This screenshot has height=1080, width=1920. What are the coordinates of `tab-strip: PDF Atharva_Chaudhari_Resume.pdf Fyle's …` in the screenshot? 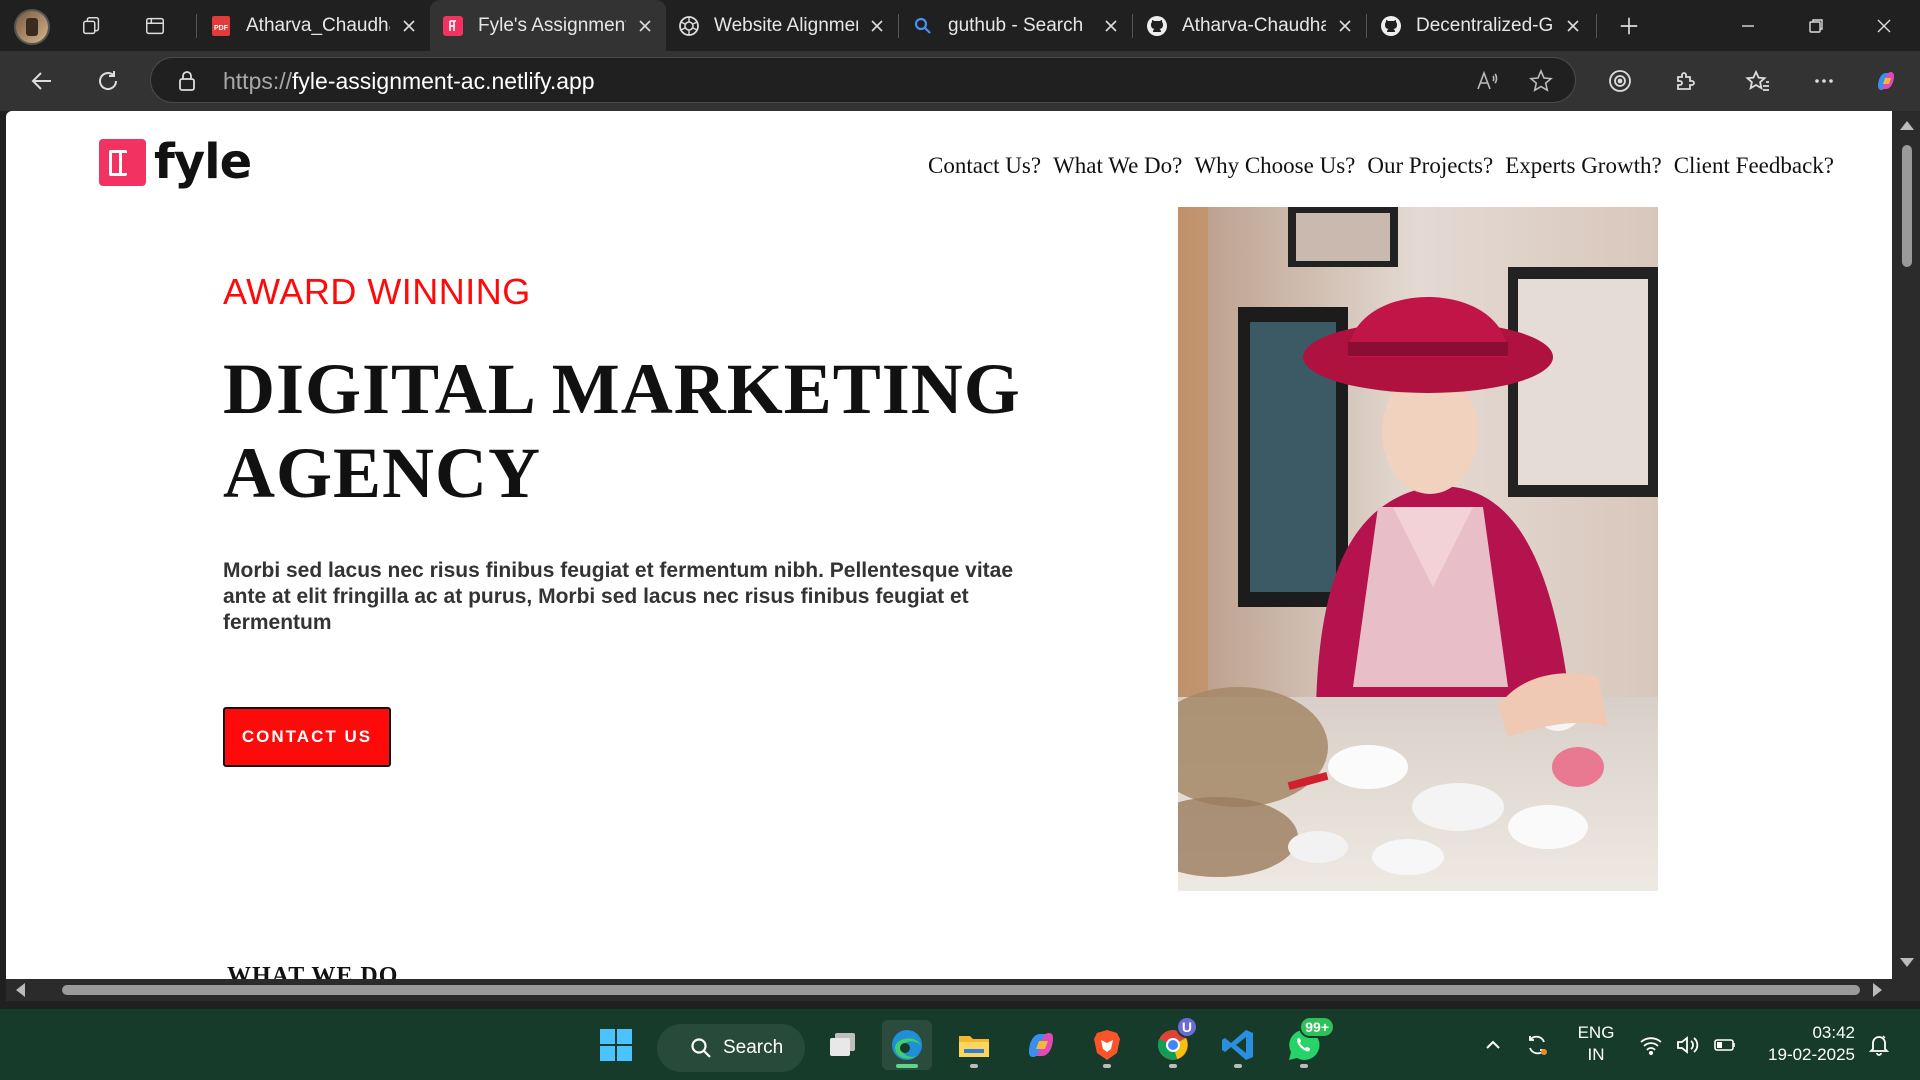 It's located at (960, 25).